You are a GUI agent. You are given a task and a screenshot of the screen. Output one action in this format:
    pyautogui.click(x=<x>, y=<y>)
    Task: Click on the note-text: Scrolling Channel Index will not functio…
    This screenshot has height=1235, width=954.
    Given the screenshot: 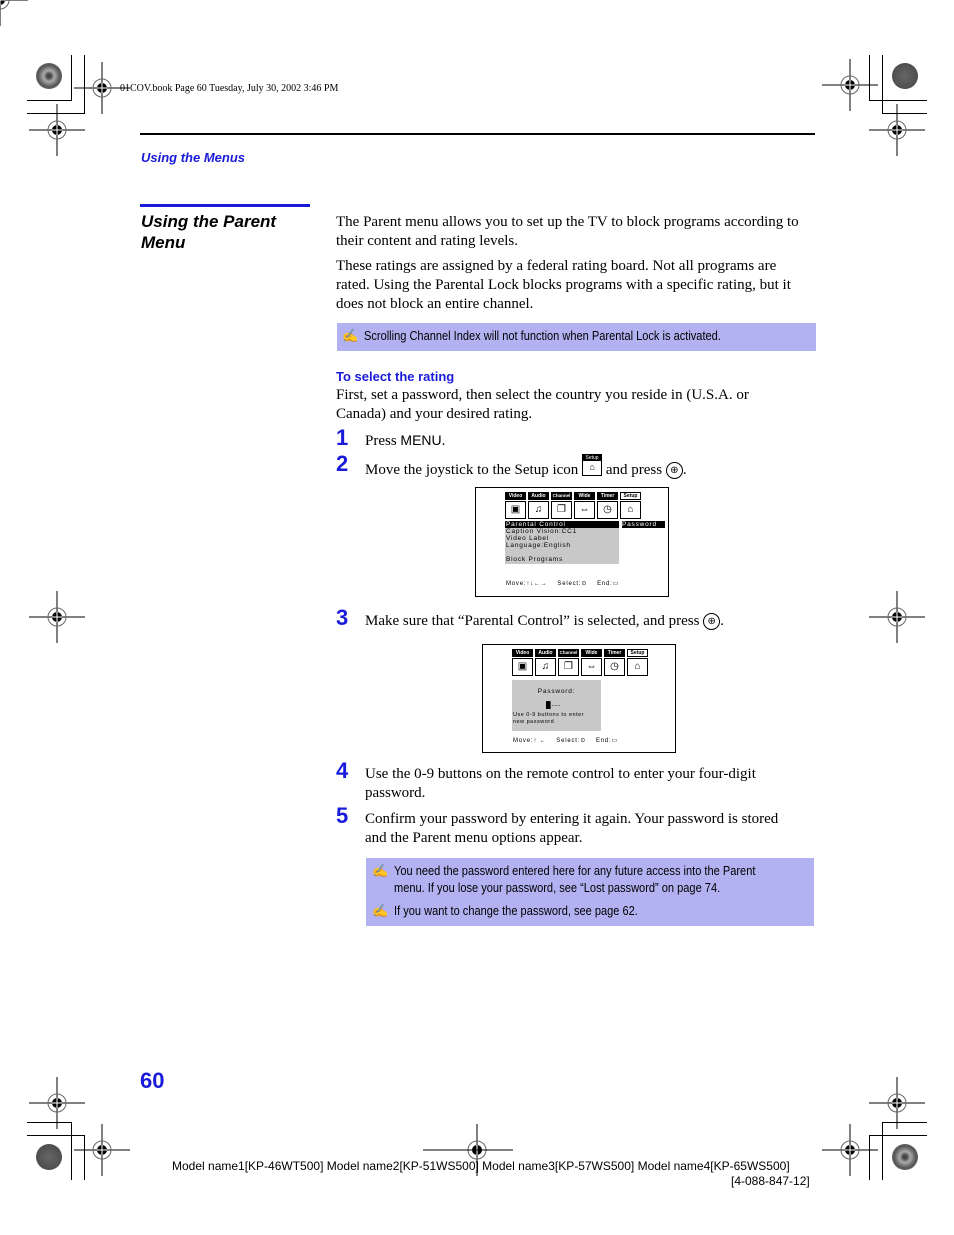 What is the action you would take?
    pyautogui.click(x=542, y=335)
    